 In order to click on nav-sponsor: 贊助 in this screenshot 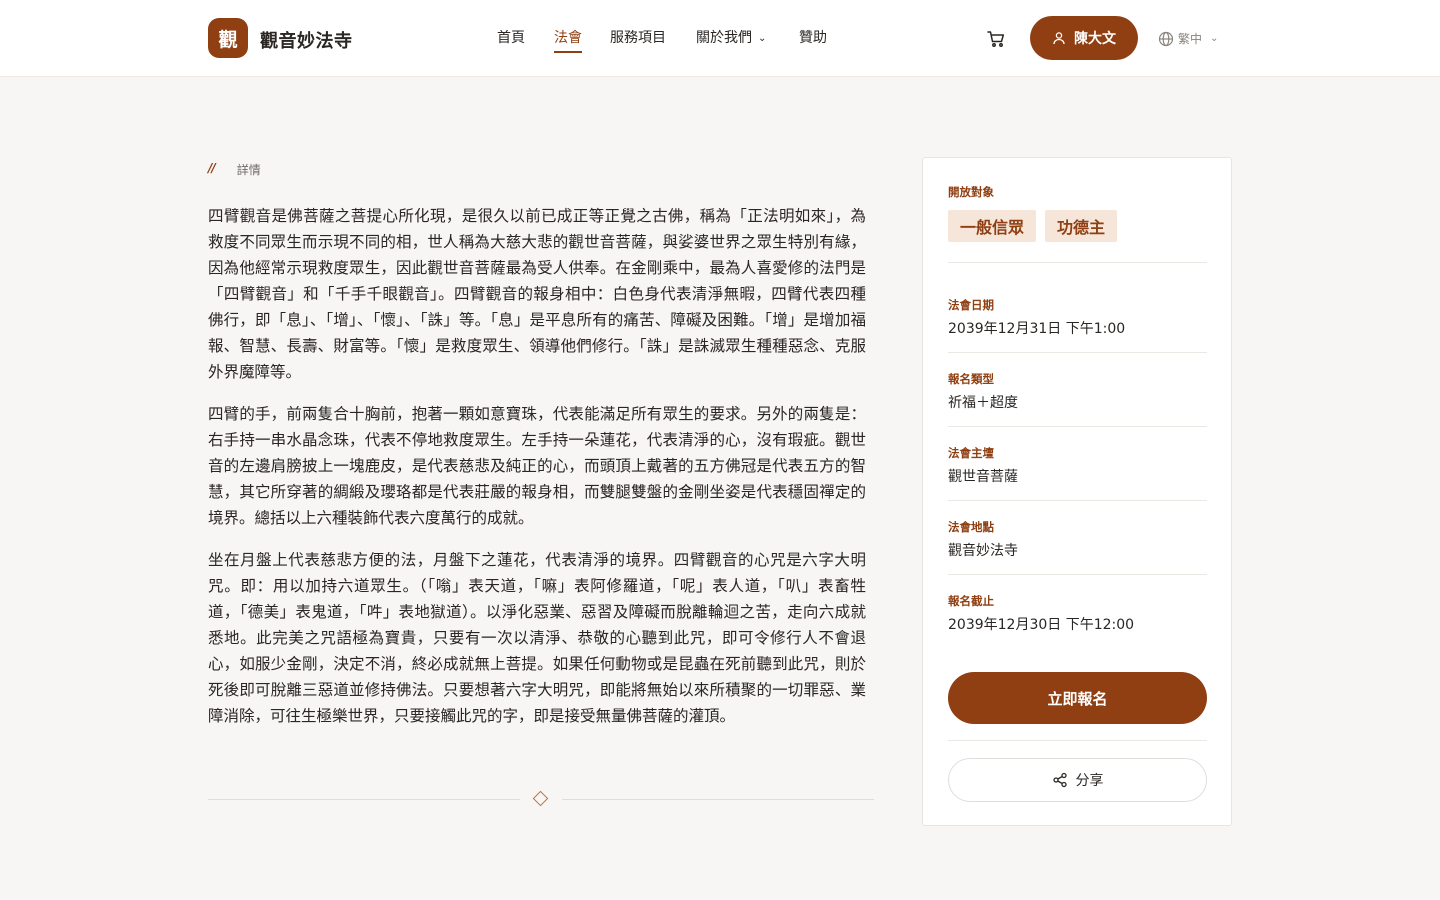, I will do `click(813, 37)`.